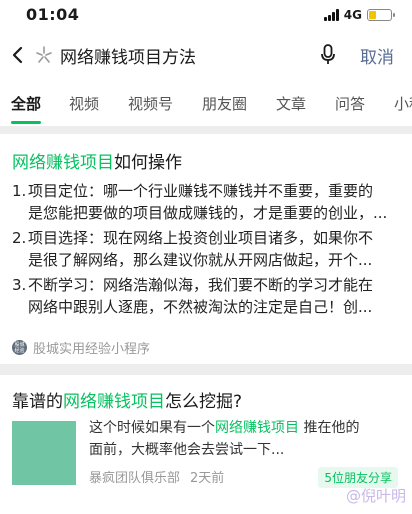 The image size is (412, 514). I want to click on search-bar: 网络赚钱项目方法 取消, so click(206, 55).